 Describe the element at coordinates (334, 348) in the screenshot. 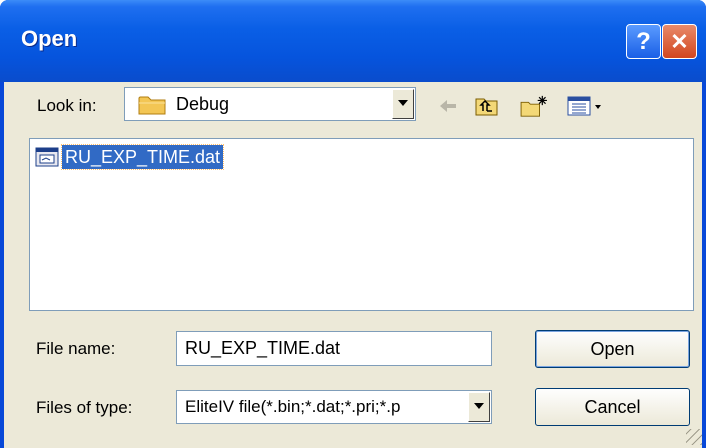

I see `file-name-input: RU_EXP_TIME.dat` at that location.